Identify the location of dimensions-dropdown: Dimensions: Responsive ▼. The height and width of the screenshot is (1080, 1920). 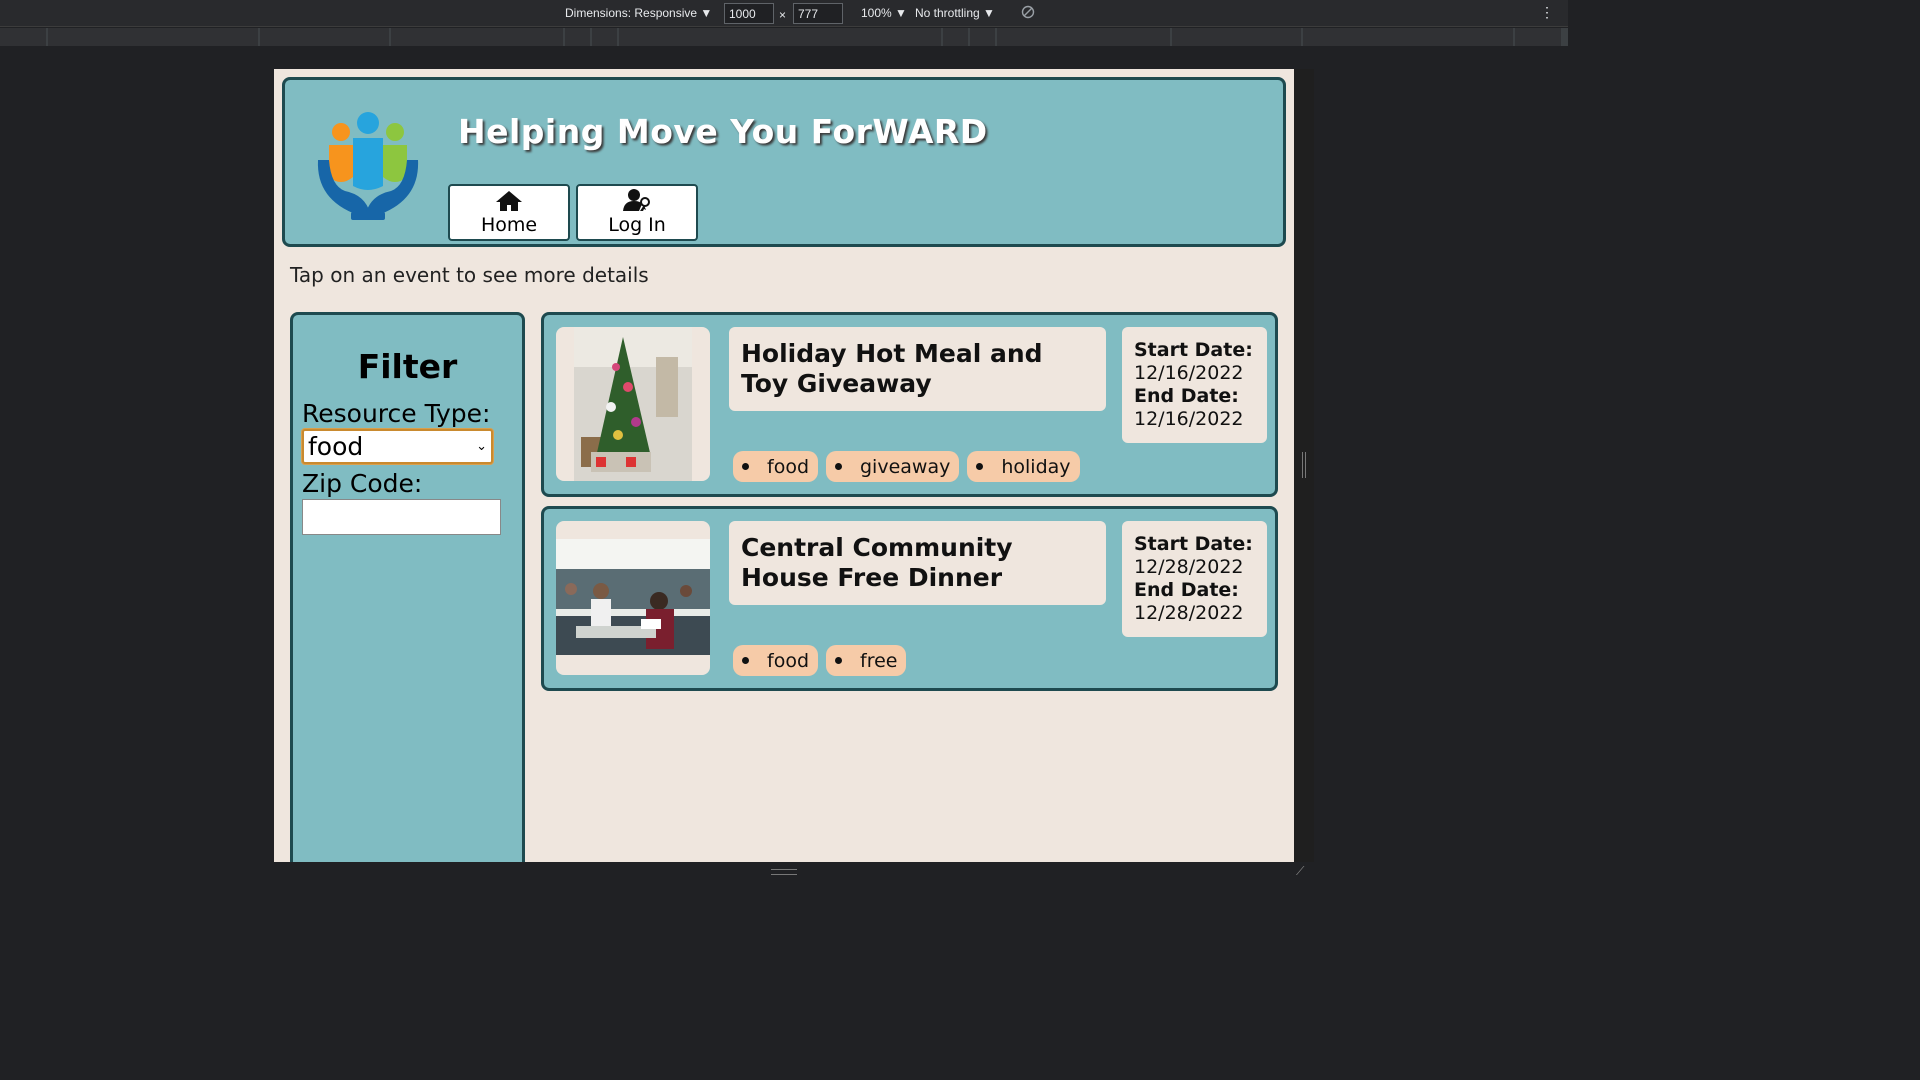
(638, 13).